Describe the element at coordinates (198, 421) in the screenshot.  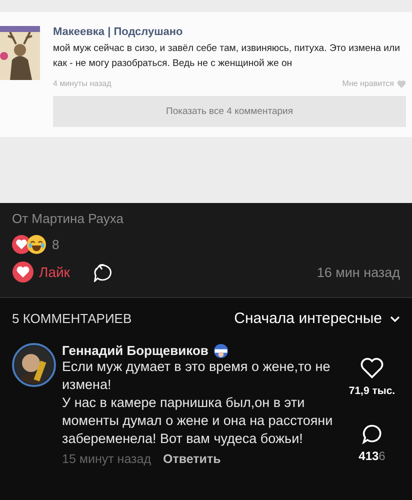
I see `comment-text: У нас в камере парнишка был,он в эти моменты думал о жене и она на расстояни забеременела! Вот вам чудеса божьи!` at that location.